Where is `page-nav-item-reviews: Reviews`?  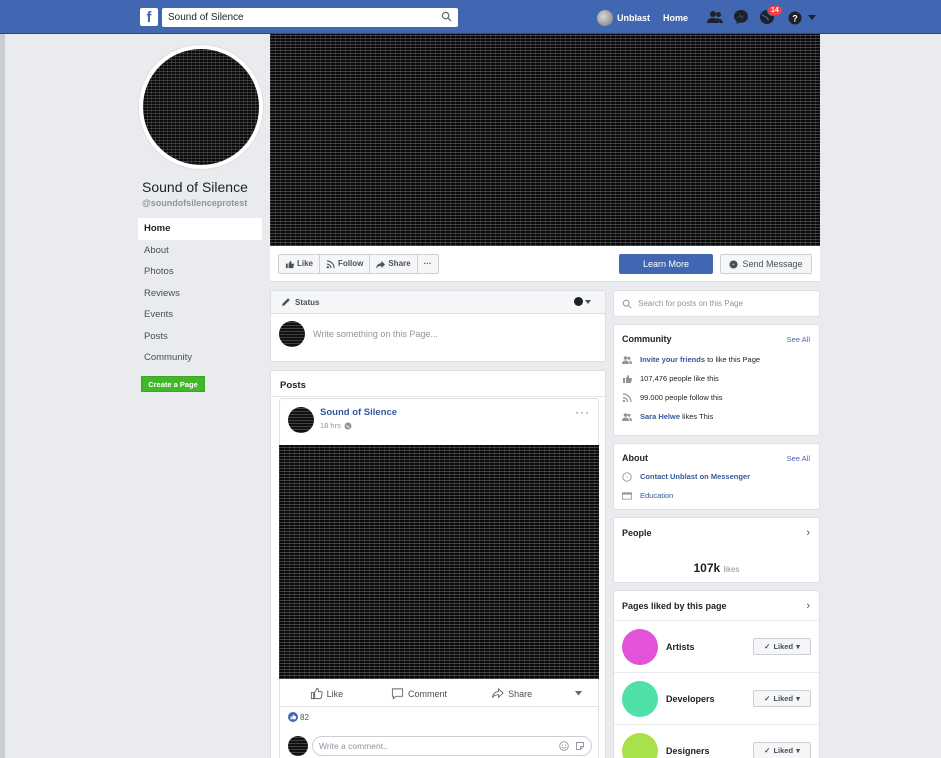 page-nav-item-reviews: Reviews is located at coordinates (200, 294).